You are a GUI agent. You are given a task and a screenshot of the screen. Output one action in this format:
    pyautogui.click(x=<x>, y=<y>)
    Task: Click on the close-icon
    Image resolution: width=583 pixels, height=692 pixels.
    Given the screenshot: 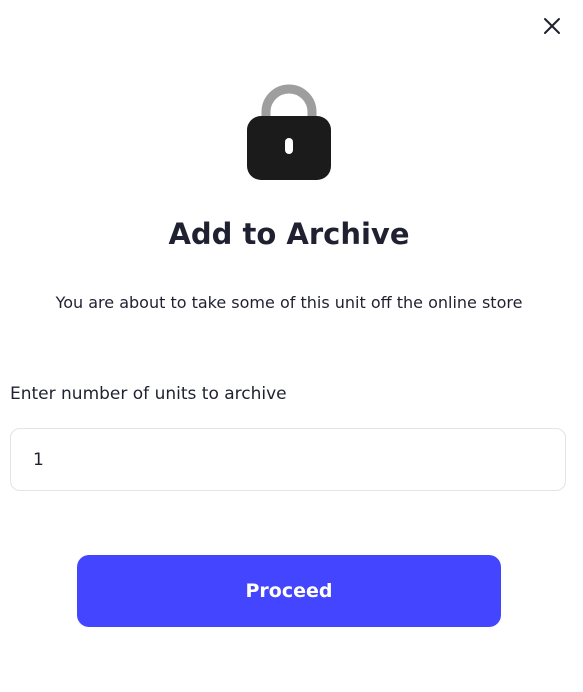 What is the action you would take?
    pyautogui.click(x=552, y=26)
    